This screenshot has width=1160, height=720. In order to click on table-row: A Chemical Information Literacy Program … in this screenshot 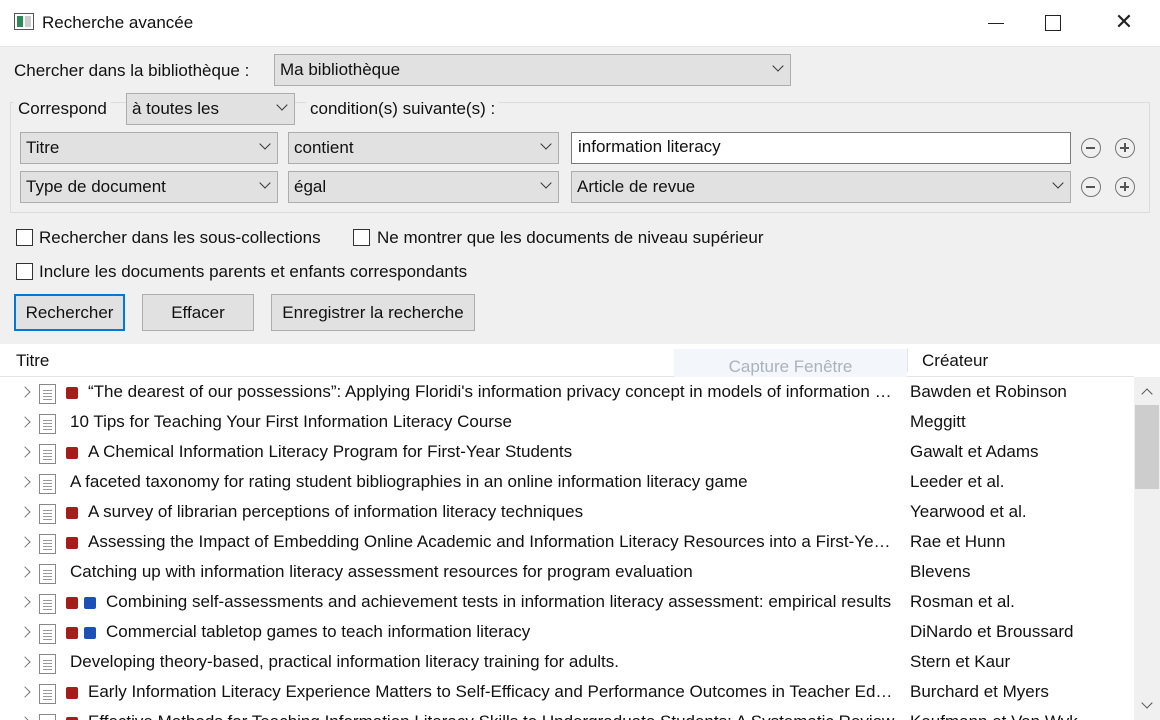, I will do `click(567, 452)`.